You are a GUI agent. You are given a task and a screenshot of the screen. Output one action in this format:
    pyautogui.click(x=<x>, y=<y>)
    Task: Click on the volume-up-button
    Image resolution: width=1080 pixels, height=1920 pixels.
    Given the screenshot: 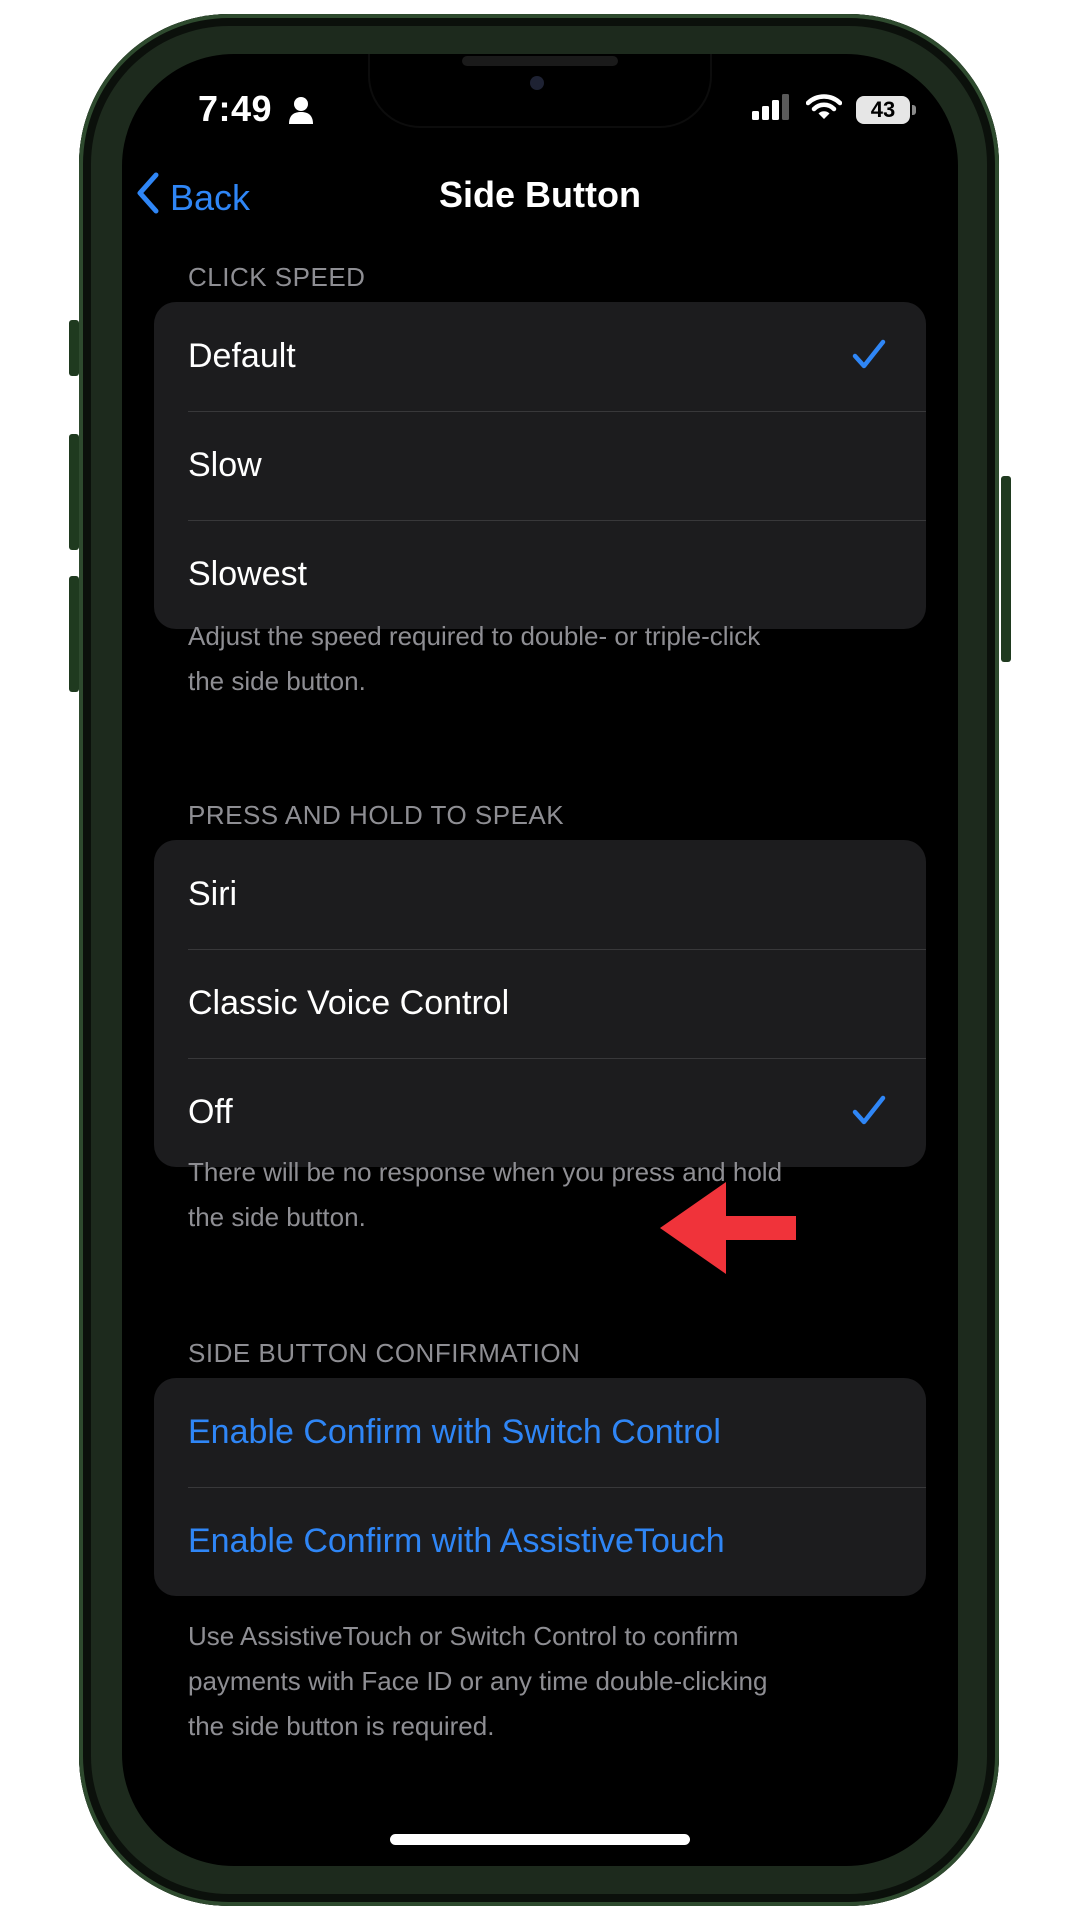 What is the action you would take?
    pyautogui.click(x=74, y=492)
    